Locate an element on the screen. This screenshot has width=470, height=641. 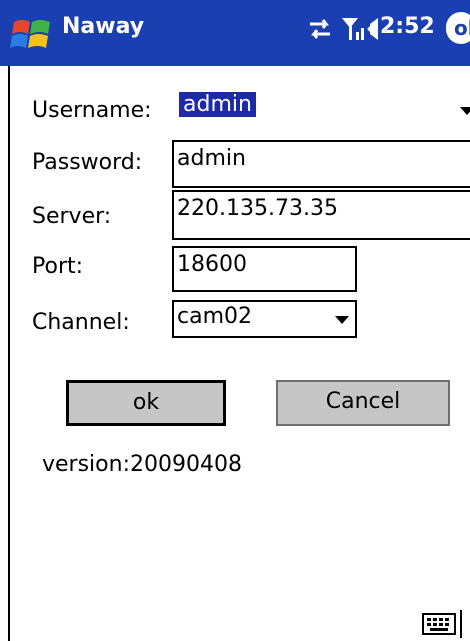
sync-icon is located at coordinates (320, 29).